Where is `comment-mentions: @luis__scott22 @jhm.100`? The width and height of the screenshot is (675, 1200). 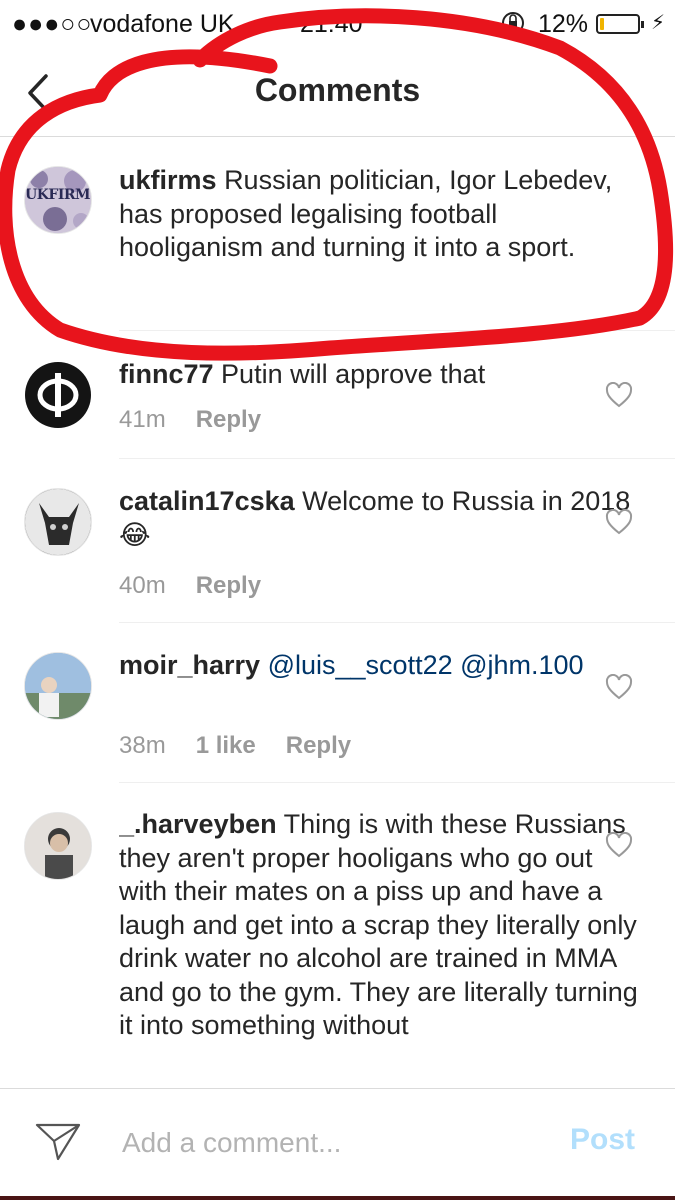 comment-mentions: @luis__scott22 @jhm.100 is located at coordinates (426, 665).